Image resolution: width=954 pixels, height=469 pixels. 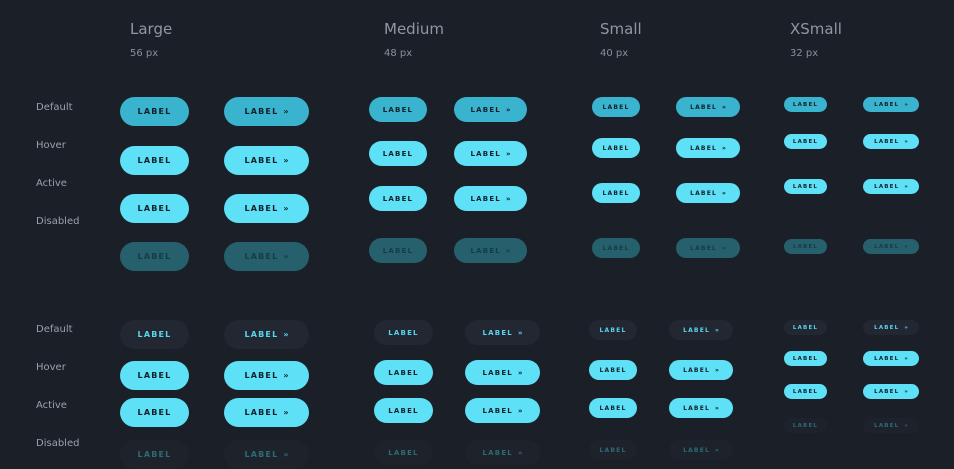 What do you see at coordinates (154, 412) in the screenshot?
I see `ghost-lg-active-button: LABEL` at bounding box center [154, 412].